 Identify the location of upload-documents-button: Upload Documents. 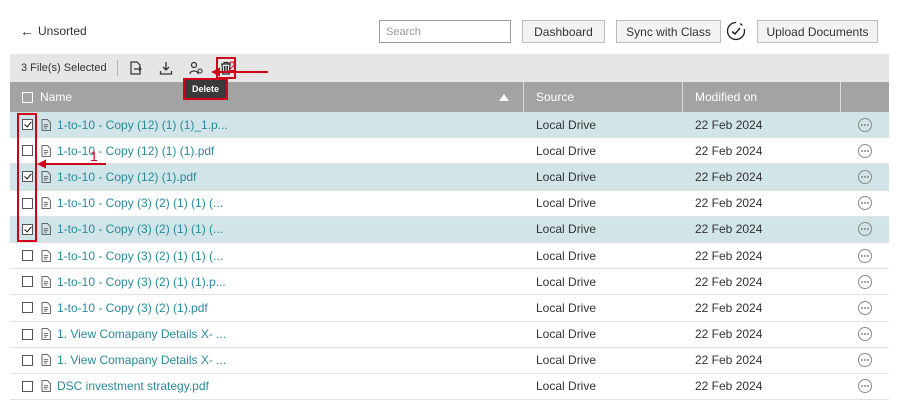
(817, 31).